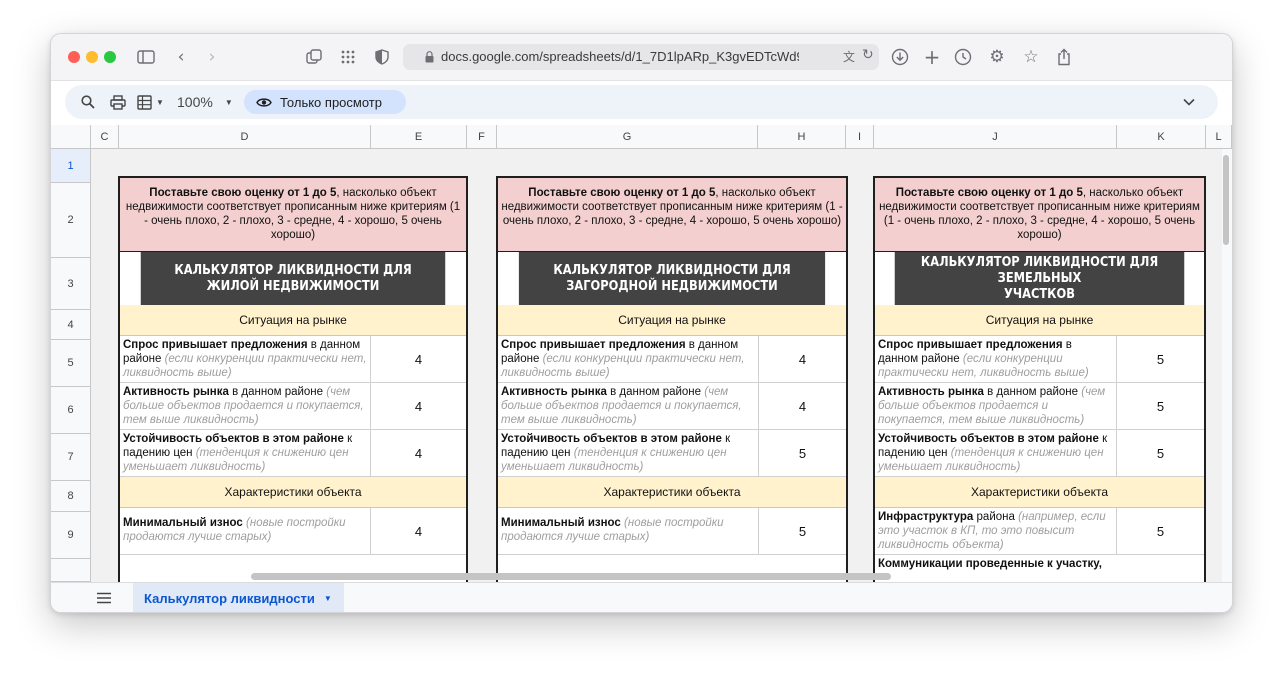 This screenshot has height=677, width=1280. I want to click on zoom-select: 100% ▼, so click(205, 102).